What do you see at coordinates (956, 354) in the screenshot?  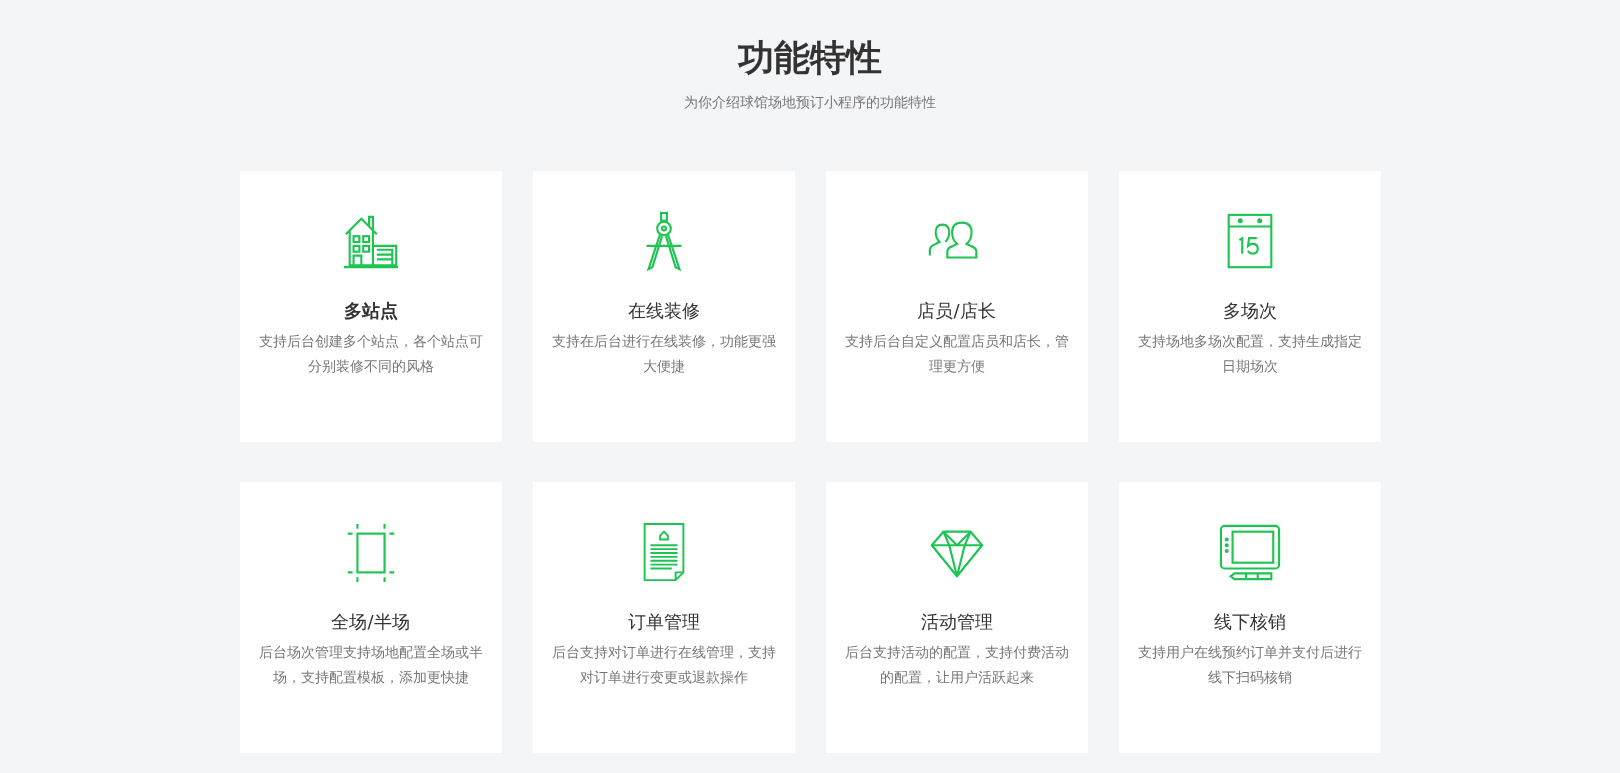 I see `feature-description: 支持后台自定义配置店员和店长，管理更方便` at bounding box center [956, 354].